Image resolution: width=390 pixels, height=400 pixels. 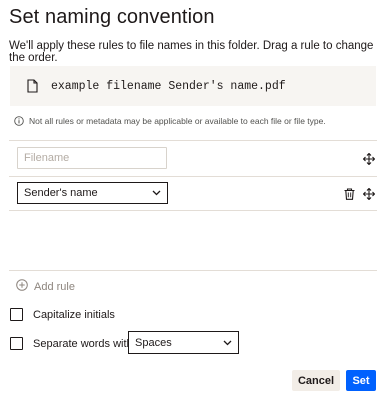 I want to click on trash-icon, so click(x=349, y=196).